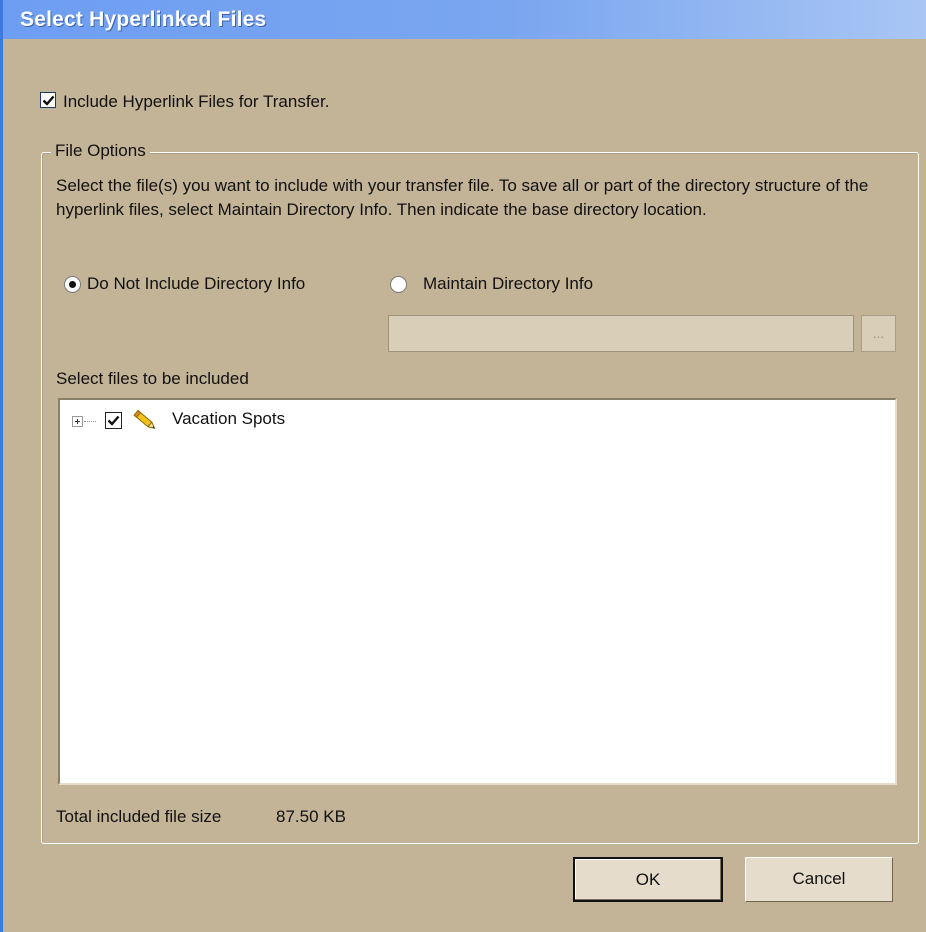  Describe the element at coordinates (139, 816) in the screenshot. I see `total-size-label: Total included file size` at that location.